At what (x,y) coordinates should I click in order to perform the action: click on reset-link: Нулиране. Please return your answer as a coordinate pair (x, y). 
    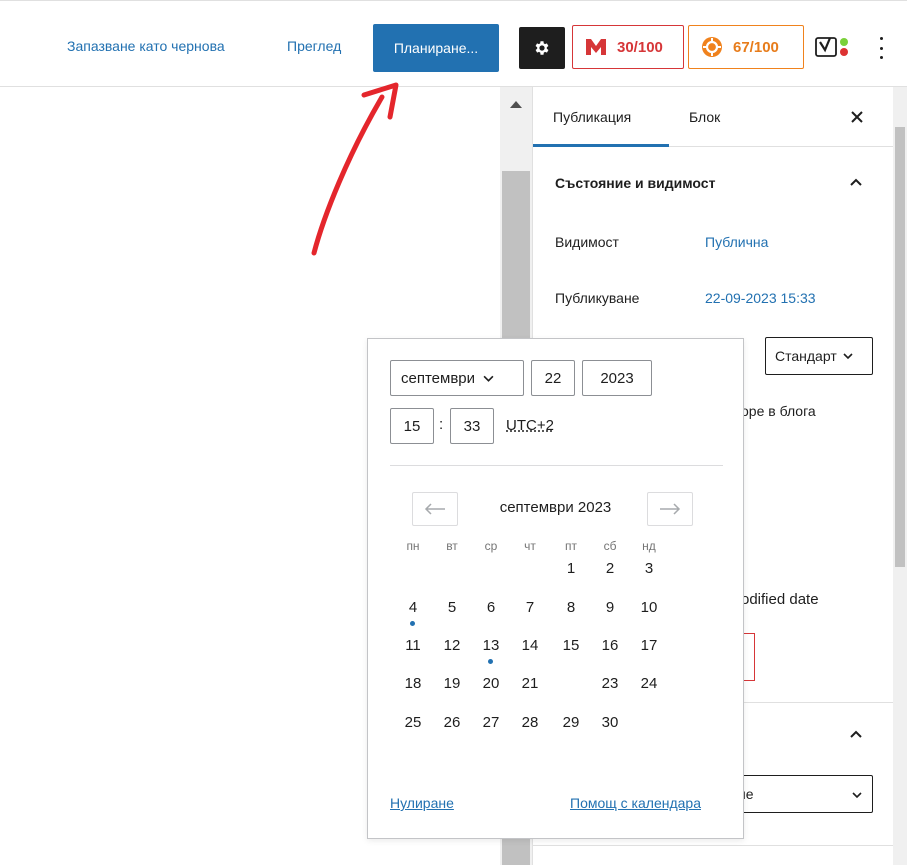
    Looking at the image, I should click on (422, 803).